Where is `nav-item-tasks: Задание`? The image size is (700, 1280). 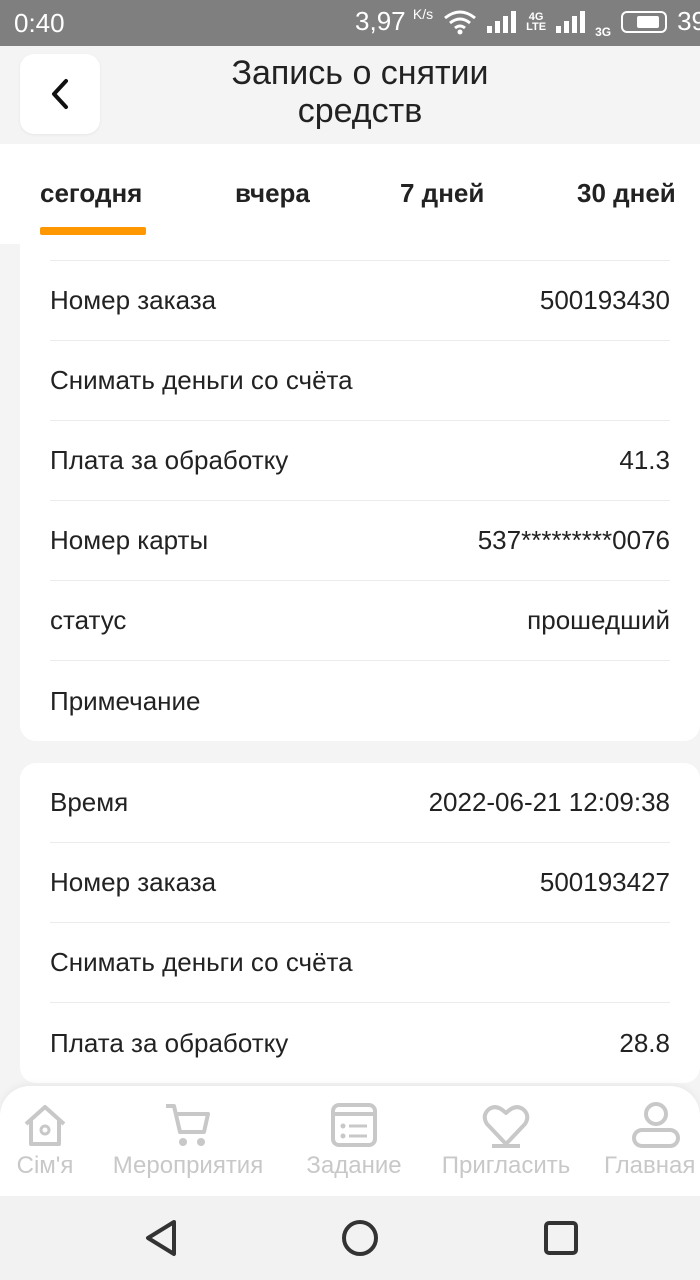 nav-item-tasks: Задание is located at coordinates (354, 1140).